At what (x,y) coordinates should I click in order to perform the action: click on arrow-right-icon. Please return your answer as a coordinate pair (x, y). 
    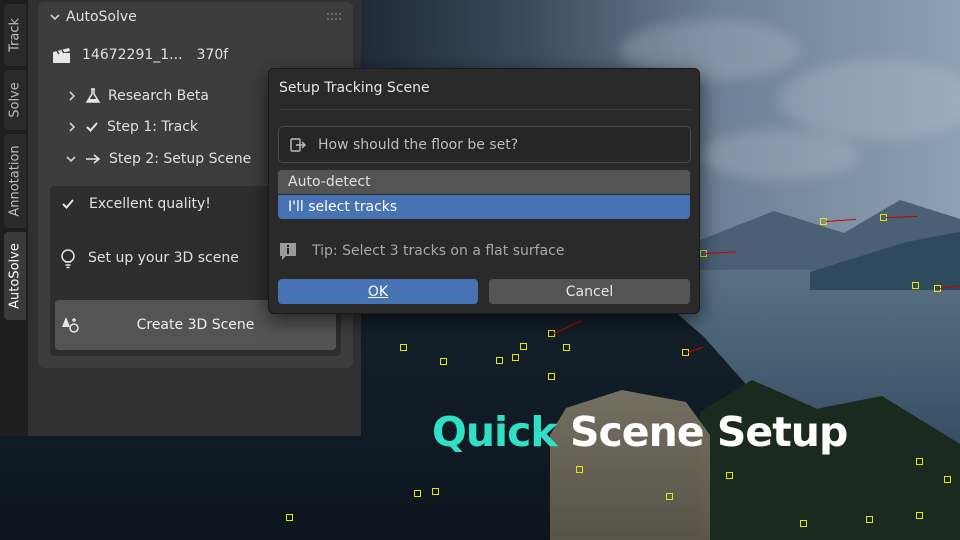
    Looking at the image, I should click on (93, 159).